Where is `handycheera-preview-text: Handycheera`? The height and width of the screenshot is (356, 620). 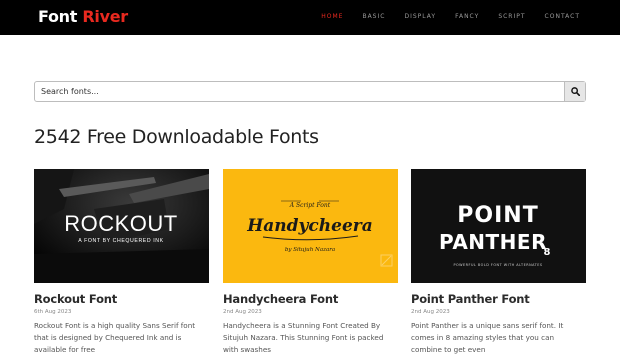
handycheera-preview-text: Handycheera is located at coordinates (309, 226).